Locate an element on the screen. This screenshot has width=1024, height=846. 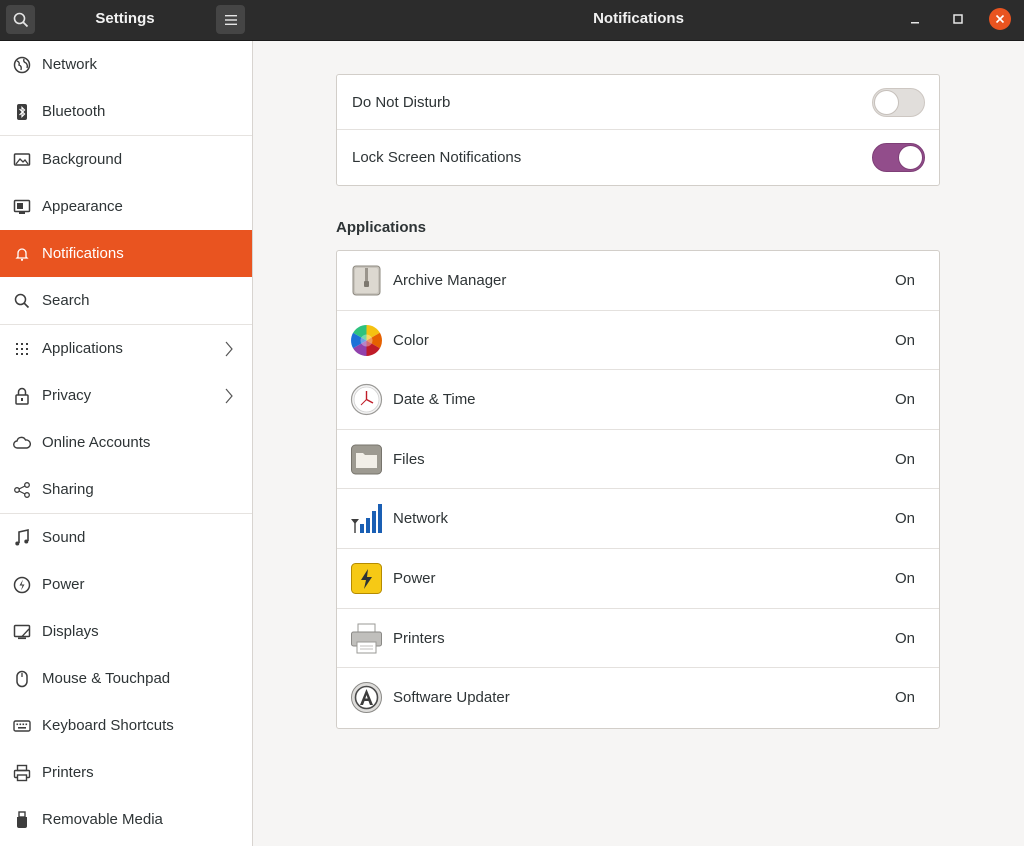
minimize-icon is located at coordinates (915, 23).